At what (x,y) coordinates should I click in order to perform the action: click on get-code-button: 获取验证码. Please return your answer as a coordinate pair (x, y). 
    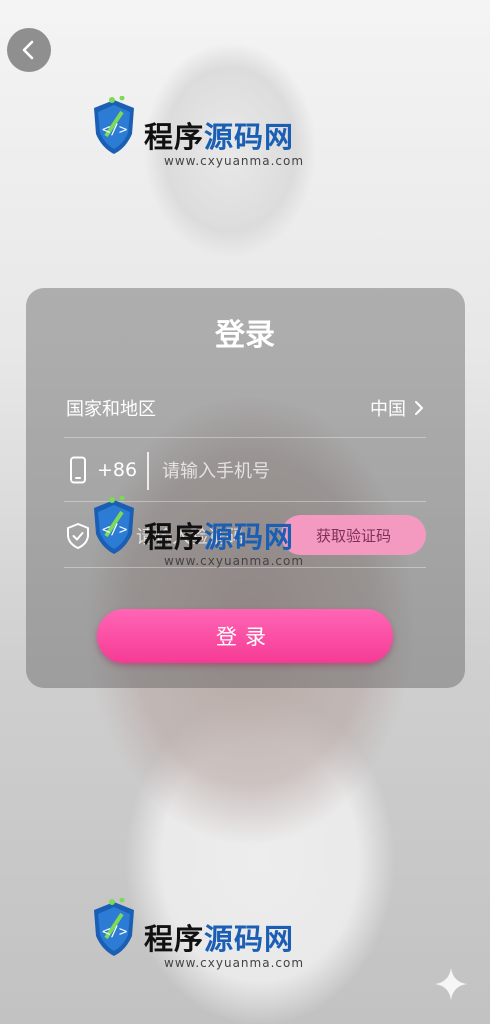
    Looking at the image, I should click on (353, 535).